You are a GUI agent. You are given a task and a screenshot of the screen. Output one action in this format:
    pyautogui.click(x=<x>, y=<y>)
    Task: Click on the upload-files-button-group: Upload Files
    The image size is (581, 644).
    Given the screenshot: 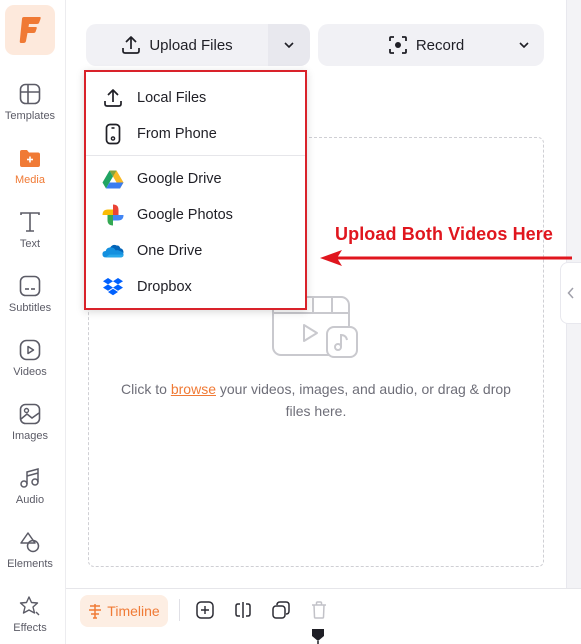 What is the action you would take?
    pyautogui.click(x=198, y=45)
    